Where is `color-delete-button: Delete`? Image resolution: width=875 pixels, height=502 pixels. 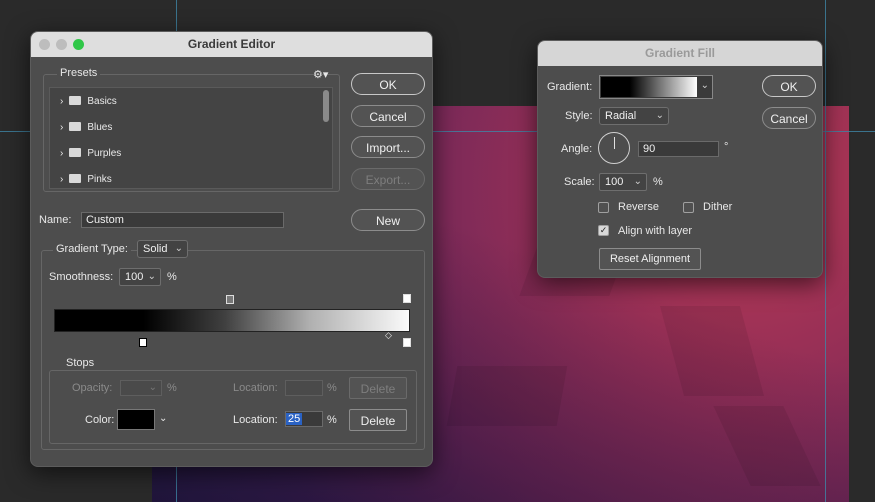 color-delete-button: Delete is located at coordinates (378, 420).